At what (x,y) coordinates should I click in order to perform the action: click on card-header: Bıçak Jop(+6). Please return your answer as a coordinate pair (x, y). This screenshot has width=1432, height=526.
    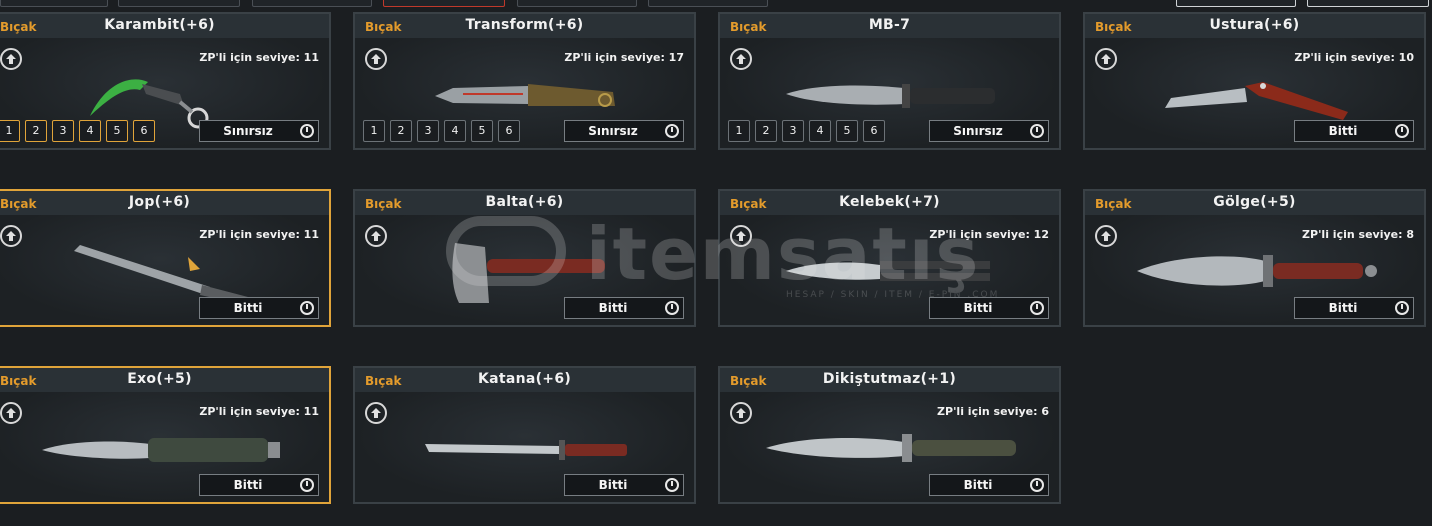
    Looking at the image, I should click on (164, 203).